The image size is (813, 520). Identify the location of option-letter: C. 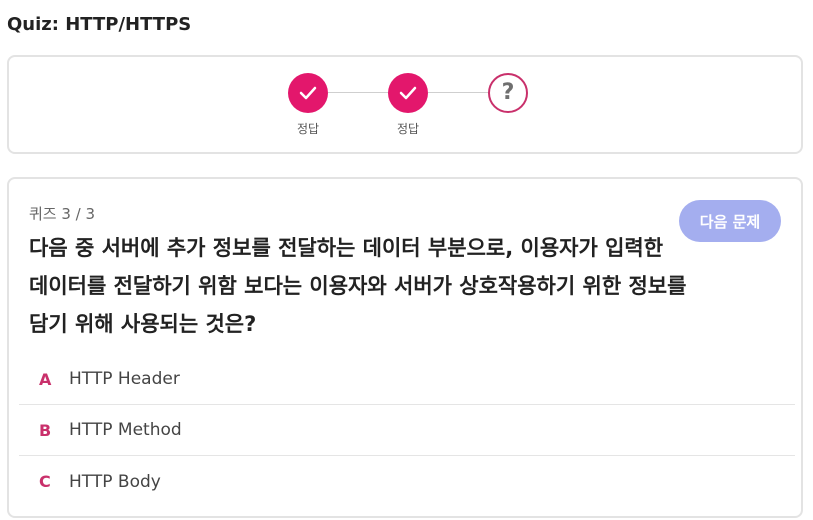
(45, 481).